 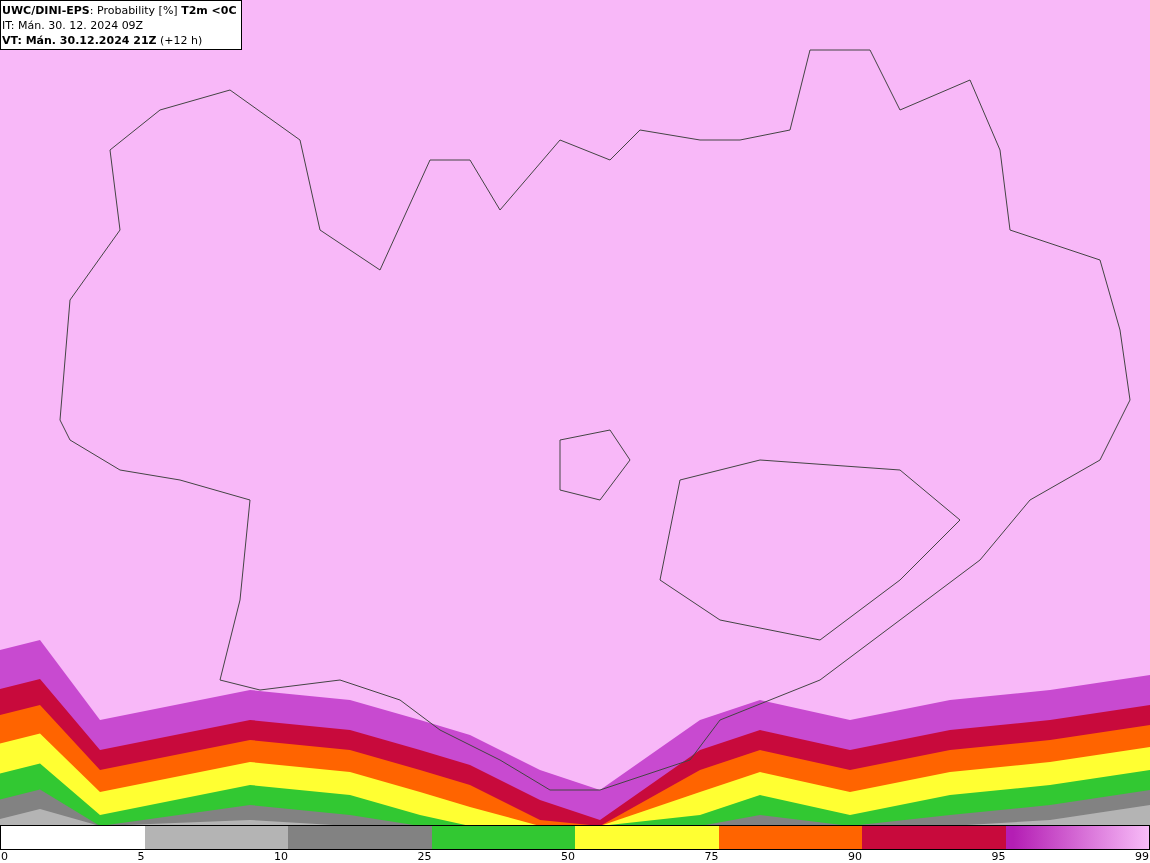 I want to click on title-line: VT: Mán. 30.12.2024 21Z (+12 h), so click(x=103, y=40).